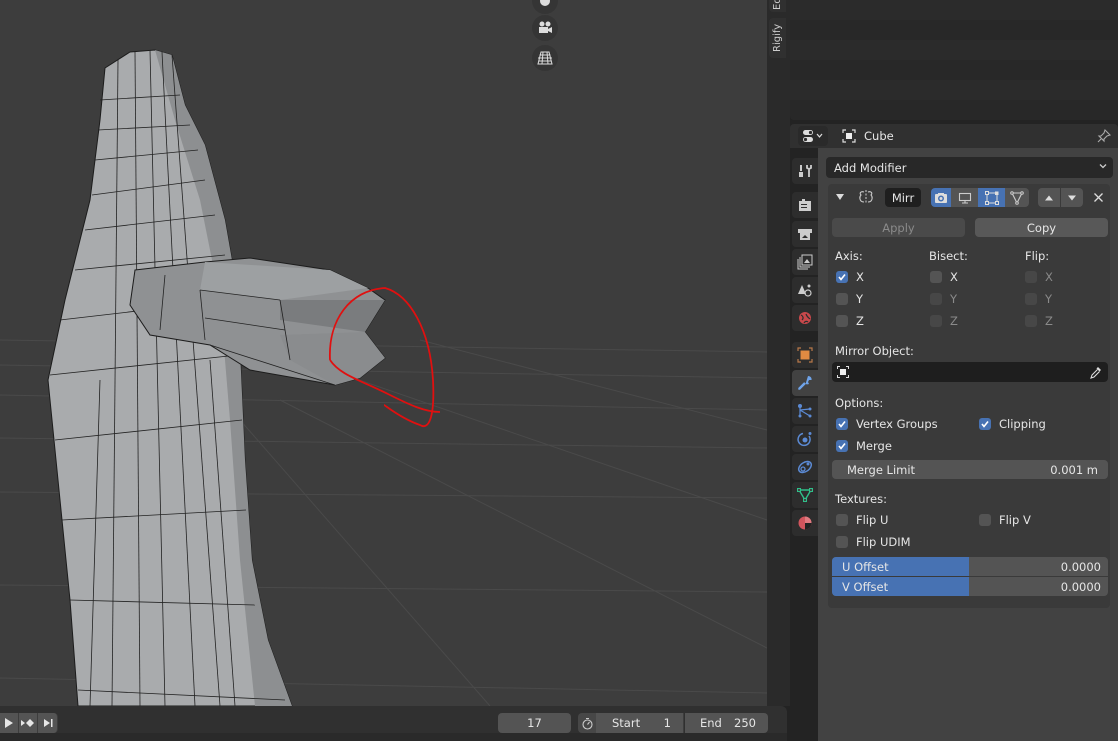  What do you see at coordinates (1015, 520) in the screenshot?
I see `flip-v-label: Flip V` at bounding box center [1015, 520].